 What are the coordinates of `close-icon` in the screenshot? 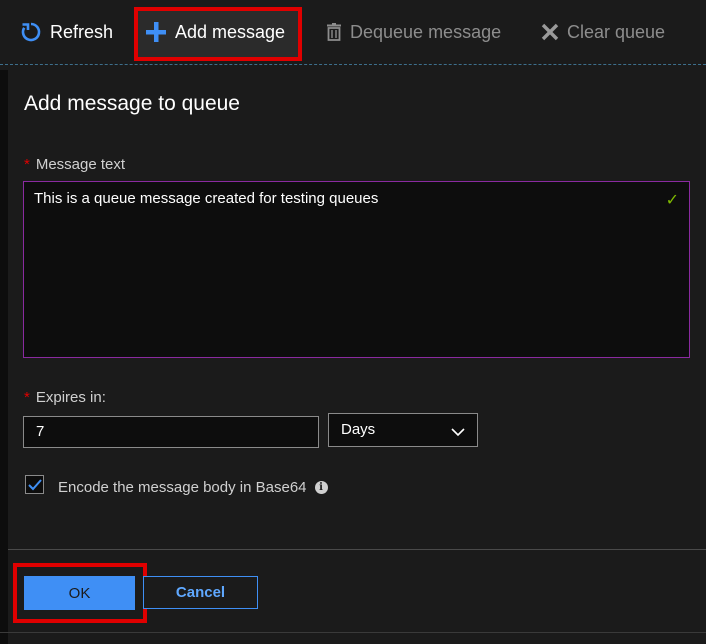 It's located at (550, 32).